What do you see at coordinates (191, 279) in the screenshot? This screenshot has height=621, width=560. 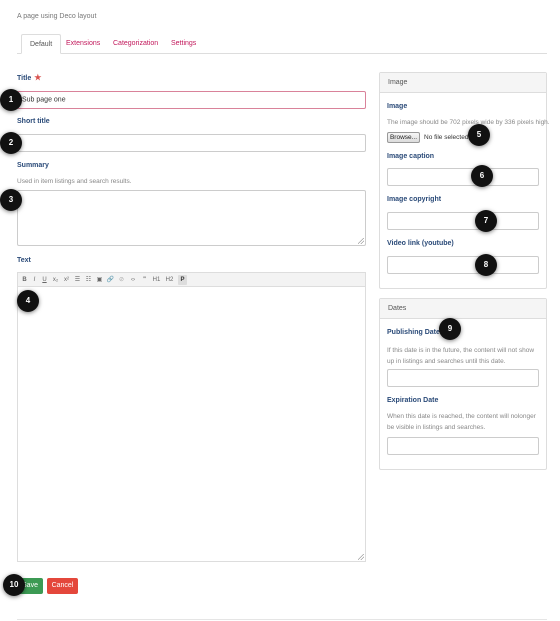 I see `editor-toolbar: B I U x₂ x² ☰ ☷ ▣ 🔗 ⊘ ‹› " H1 H2 P` at bounding box center [191, 279].